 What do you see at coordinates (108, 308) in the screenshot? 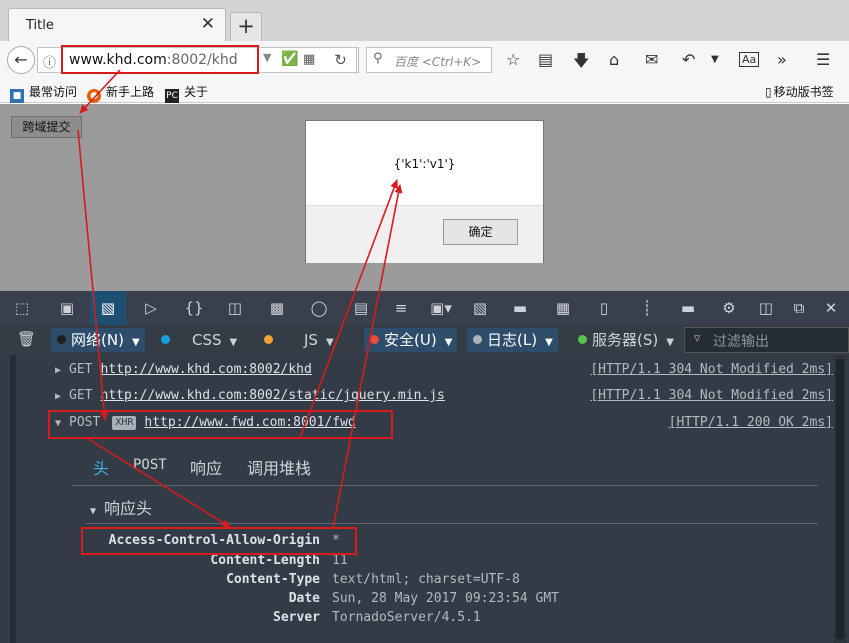
I see `console-icon: ▧` at bounding box center [108, 308].